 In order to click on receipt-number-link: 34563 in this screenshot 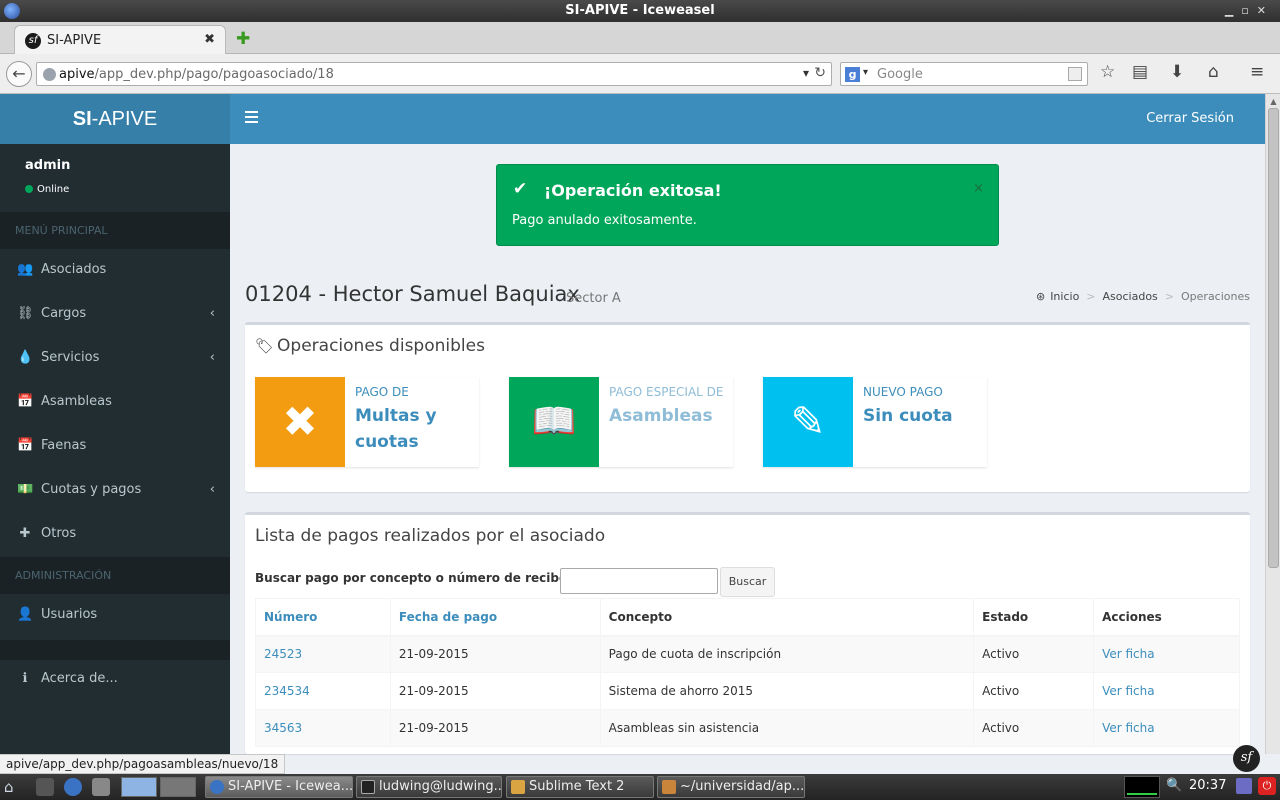, I will do `click(283, 728)`.